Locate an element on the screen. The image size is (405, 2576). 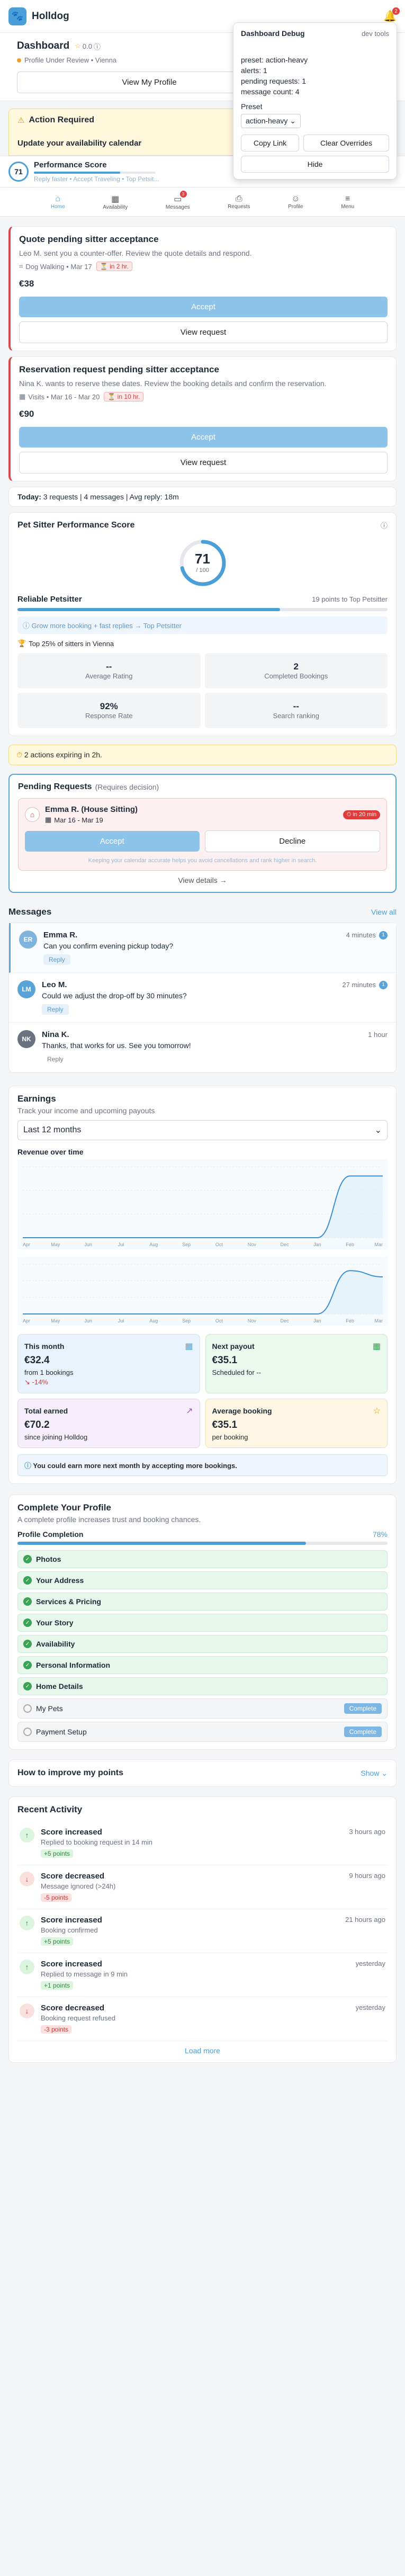
request-title: Quote pending sitter acceptance is located at coordinates (89, 239).